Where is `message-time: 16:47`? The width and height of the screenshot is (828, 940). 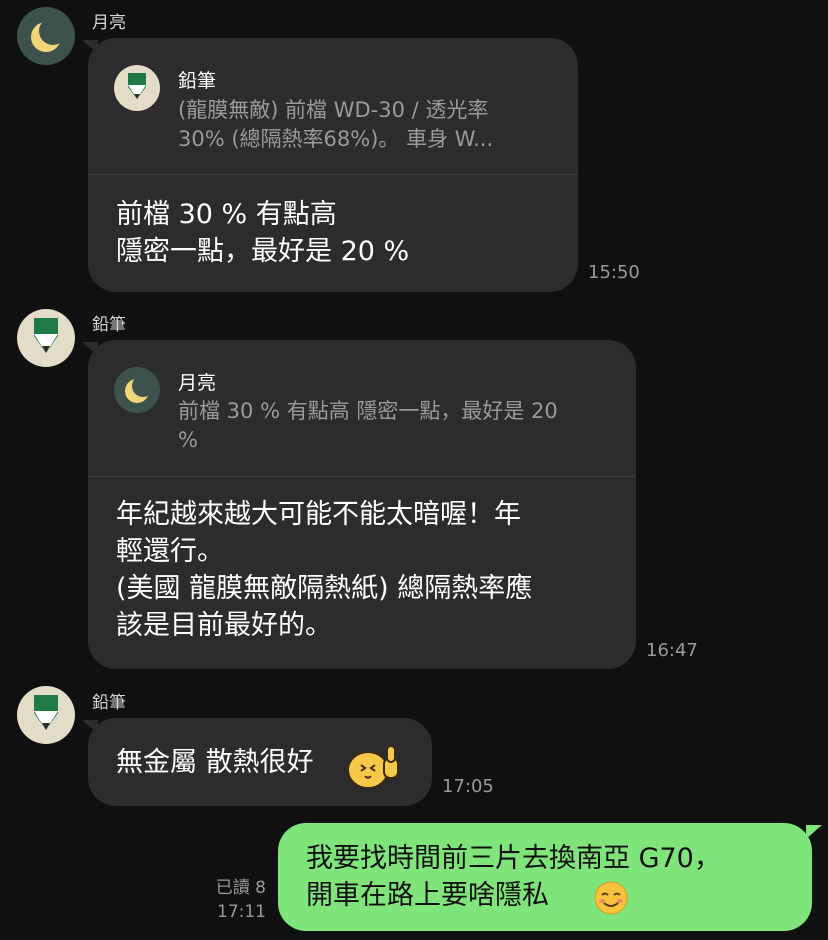 message-time: 16:47 is located at coordinates (672, 650).